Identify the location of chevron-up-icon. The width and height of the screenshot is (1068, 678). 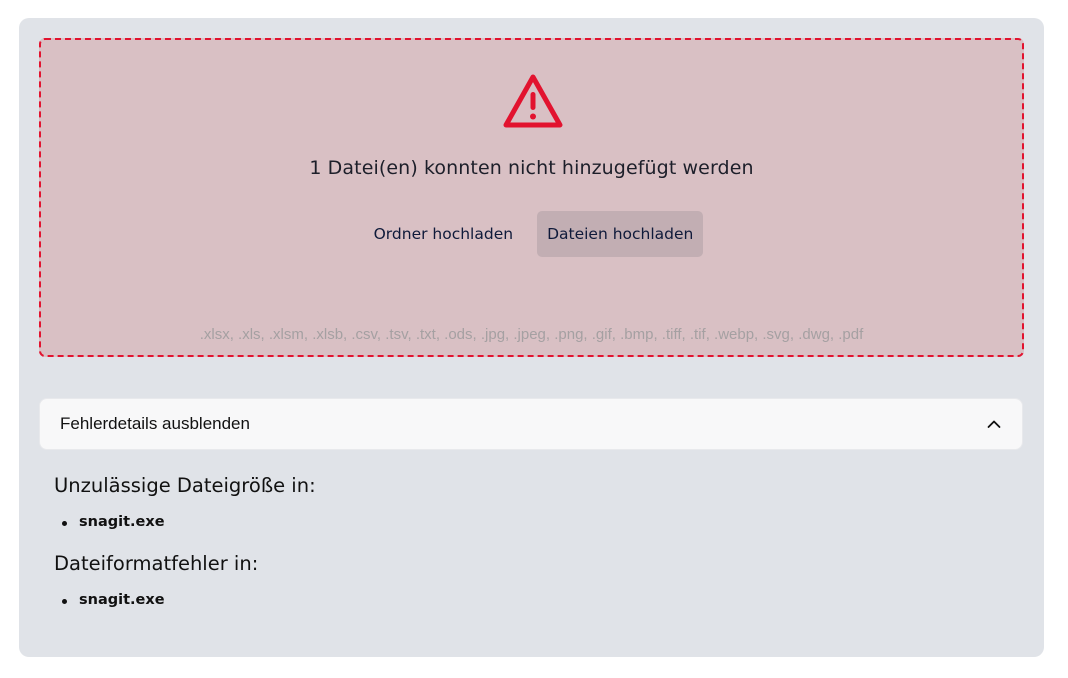
(994, 424).